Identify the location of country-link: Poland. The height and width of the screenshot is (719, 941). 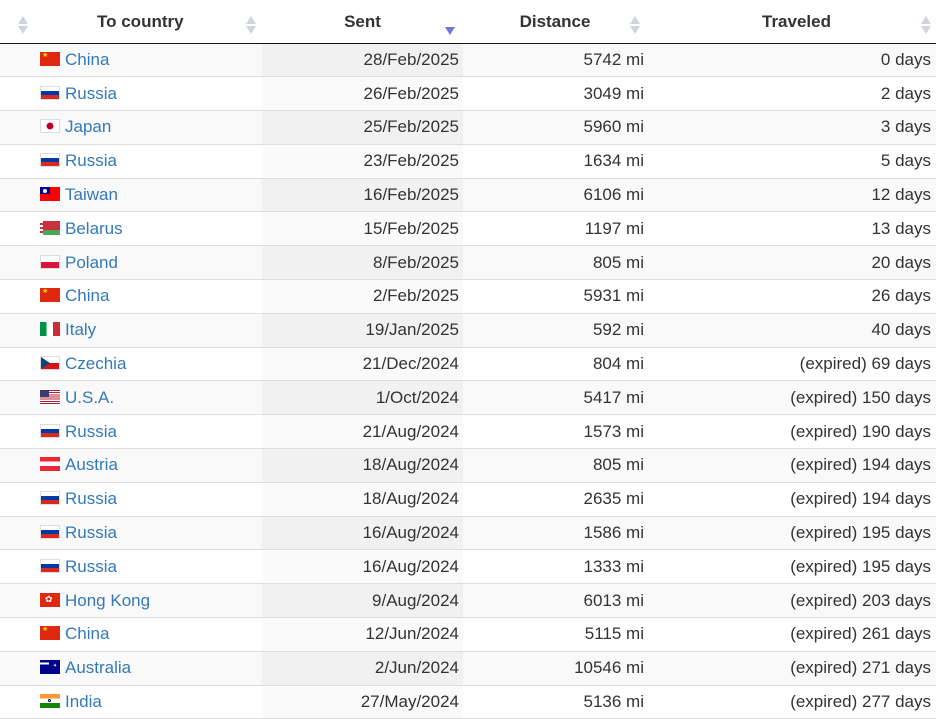
(91, 262).